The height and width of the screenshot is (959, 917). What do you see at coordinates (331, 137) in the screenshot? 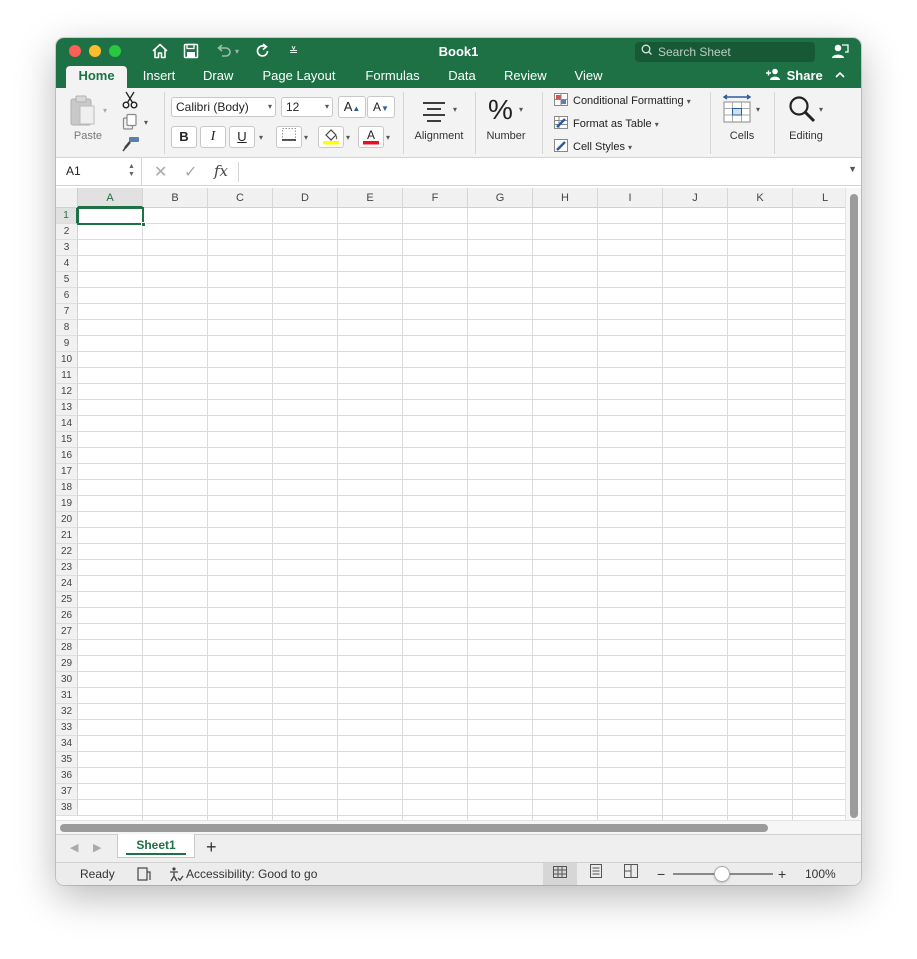
I see `fill-color-button` at bounding box center [331, 137].